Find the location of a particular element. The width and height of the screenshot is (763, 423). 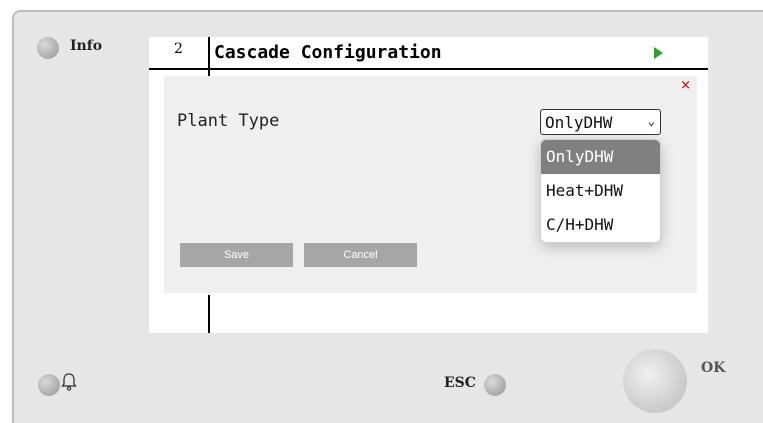

page-number: 2 is located at coordinates (178, 49).